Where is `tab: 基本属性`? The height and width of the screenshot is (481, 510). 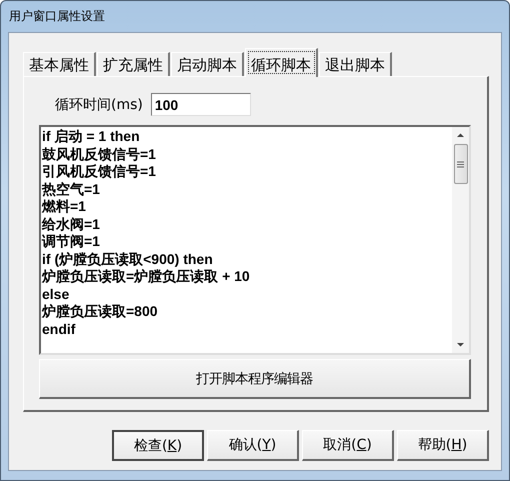 tab: 基本属性 is located at coordinates (59, 64).